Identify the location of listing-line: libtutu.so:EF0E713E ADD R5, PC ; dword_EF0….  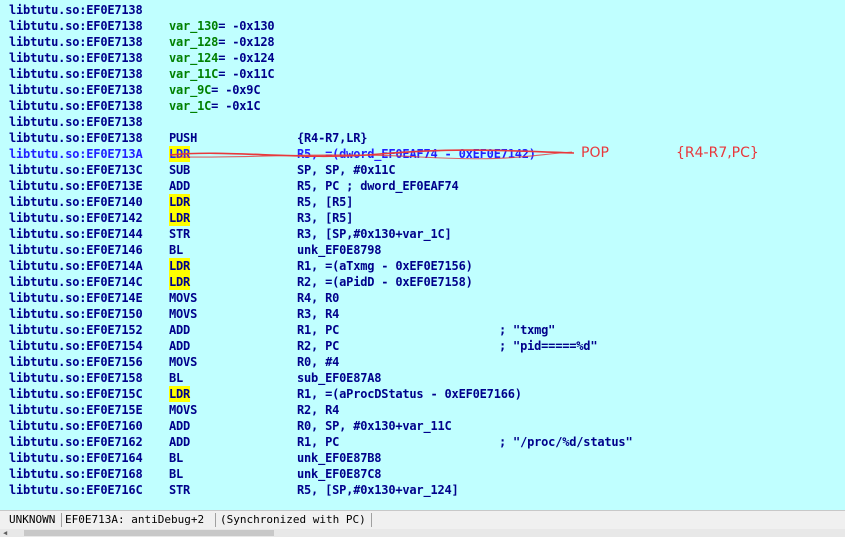
(234, 186).